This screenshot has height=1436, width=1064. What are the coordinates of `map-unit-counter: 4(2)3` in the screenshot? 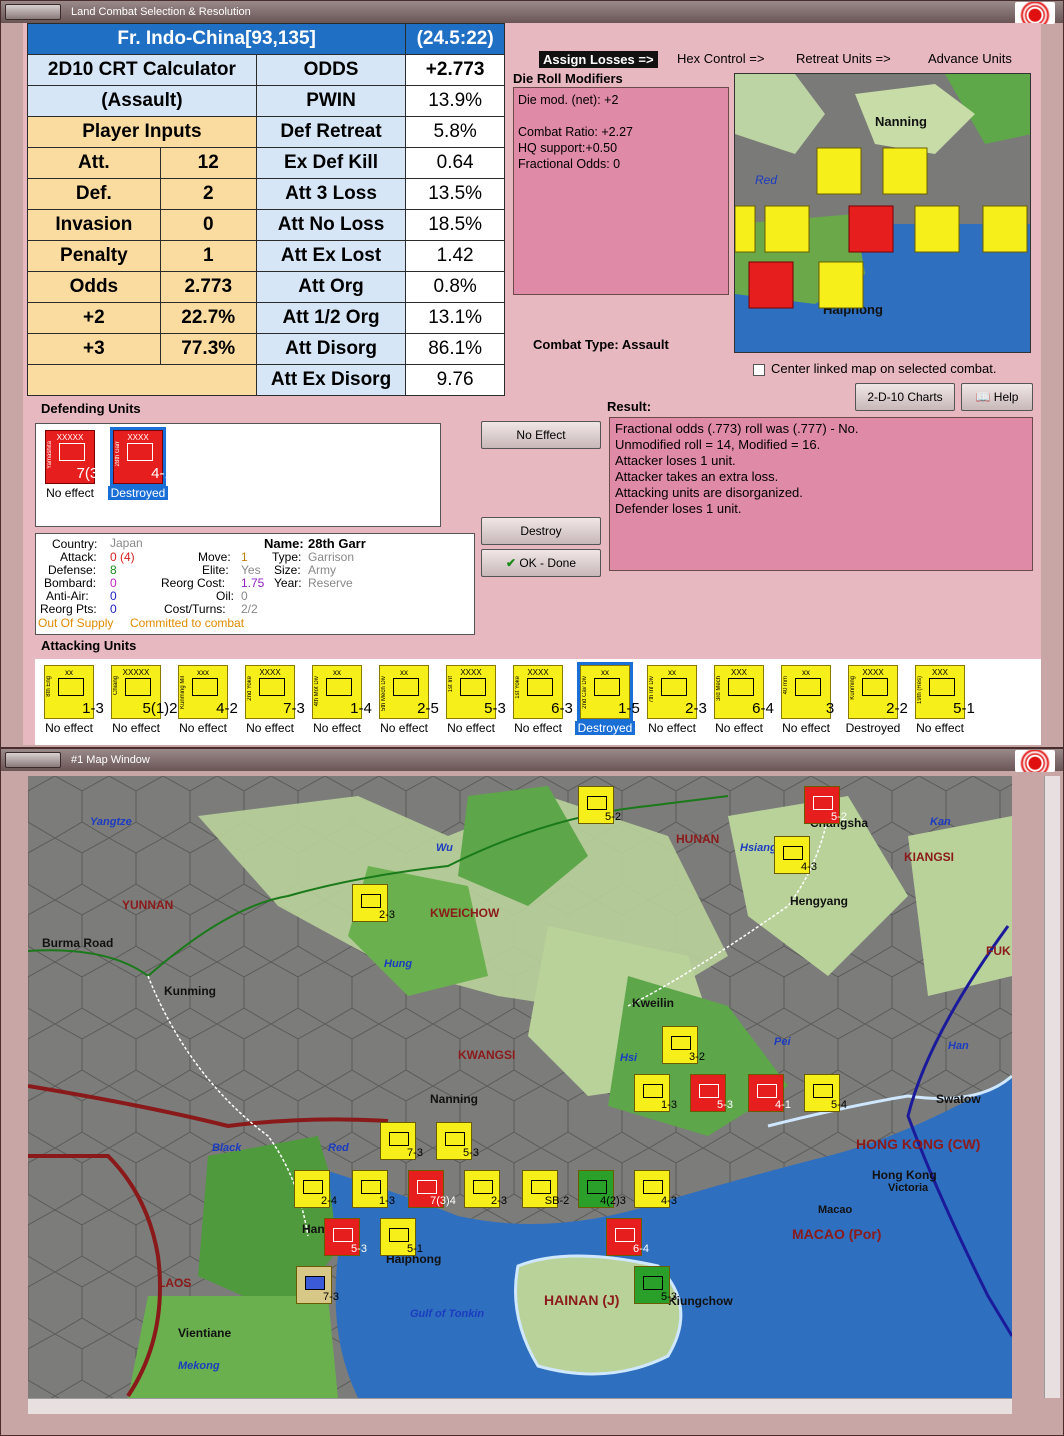 It's located at (602, 1189).